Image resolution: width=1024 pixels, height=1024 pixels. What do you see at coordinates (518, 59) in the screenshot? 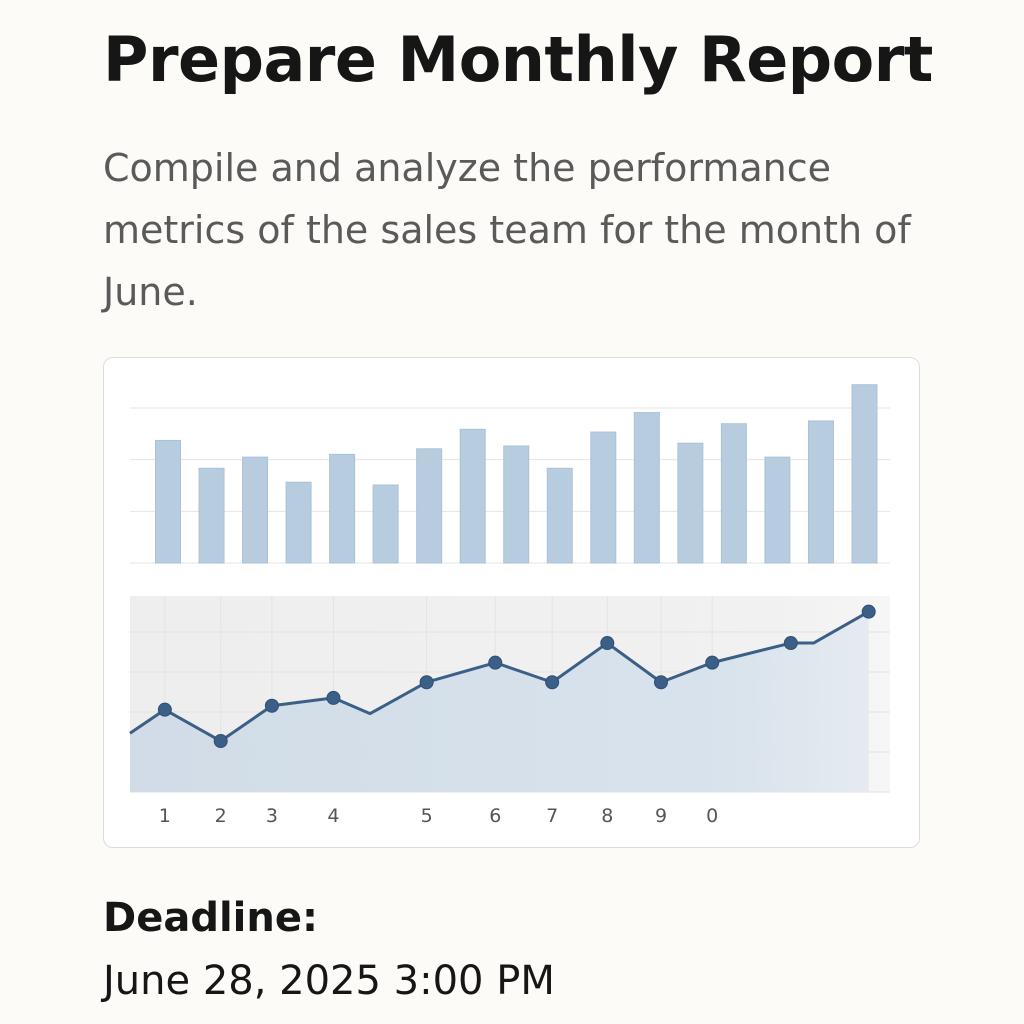
I see `task-title: Prepare Monthly Report` at bounding box center [518, 59].